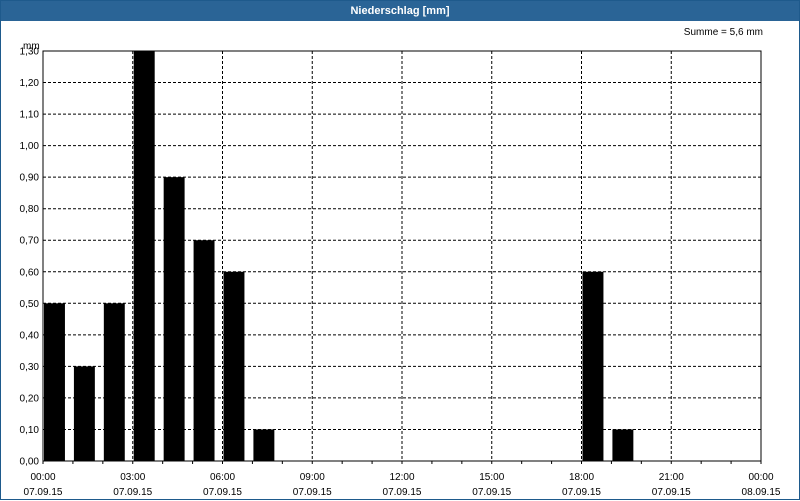 This screenshot has width=800, height=501. I want to click on y-tick-label: 1,10, so click(30, 115).